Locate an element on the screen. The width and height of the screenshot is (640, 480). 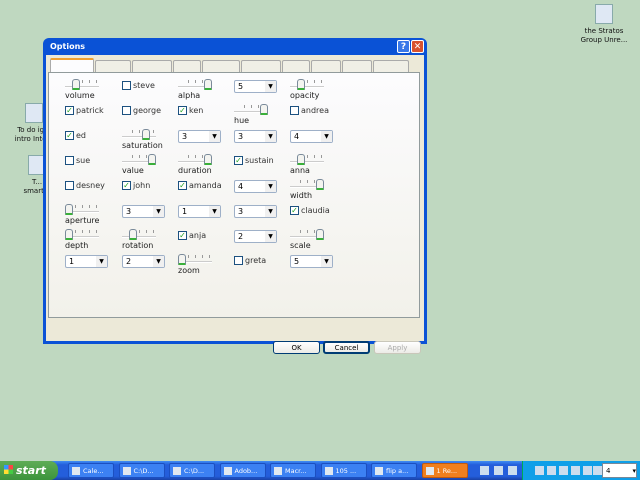
ok-button: OK is located at coordinates (296, 347).